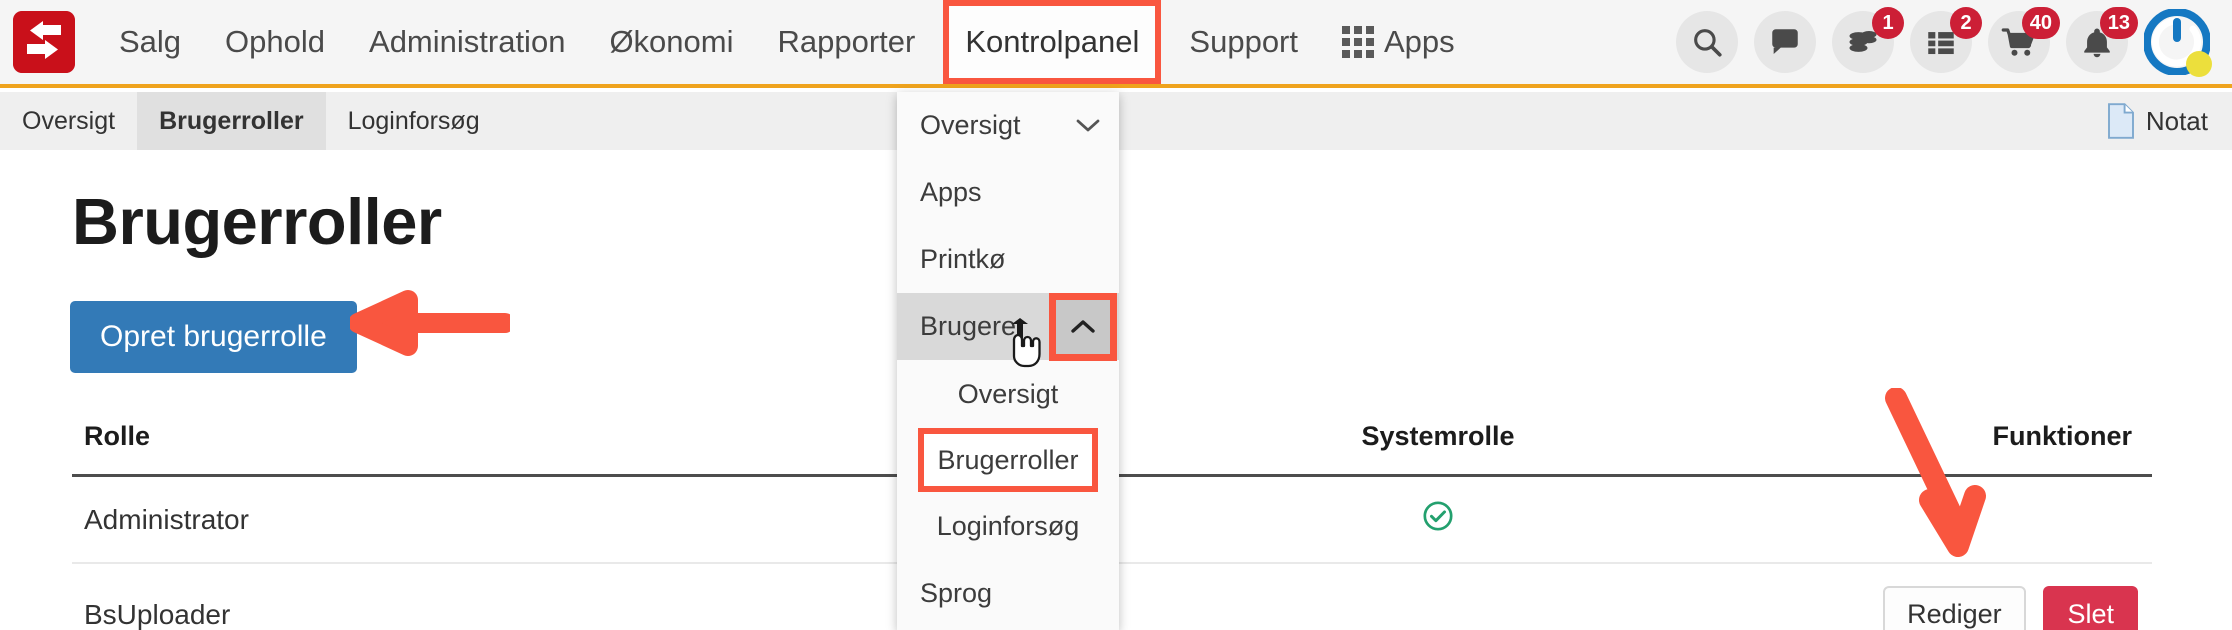 The height and width of the screenshot is (630, 2232). Describe the element at coordinates (68, 121) in the screenshot. I see `subnav-item-oversigt: Oversigt` at that location.